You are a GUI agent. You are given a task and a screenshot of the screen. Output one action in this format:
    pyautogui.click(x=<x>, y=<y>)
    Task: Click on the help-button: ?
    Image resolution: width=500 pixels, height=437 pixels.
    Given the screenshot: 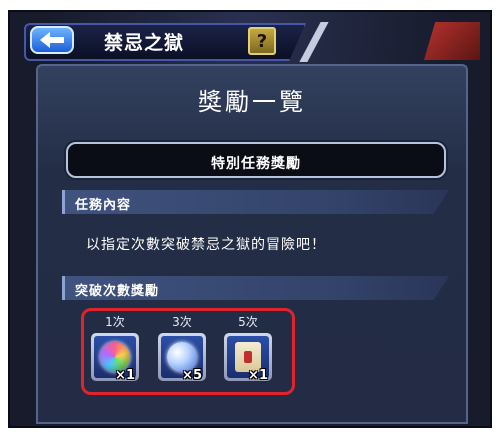 What is the action you would take?
    pyautogui.click(x=262, y=41)
    